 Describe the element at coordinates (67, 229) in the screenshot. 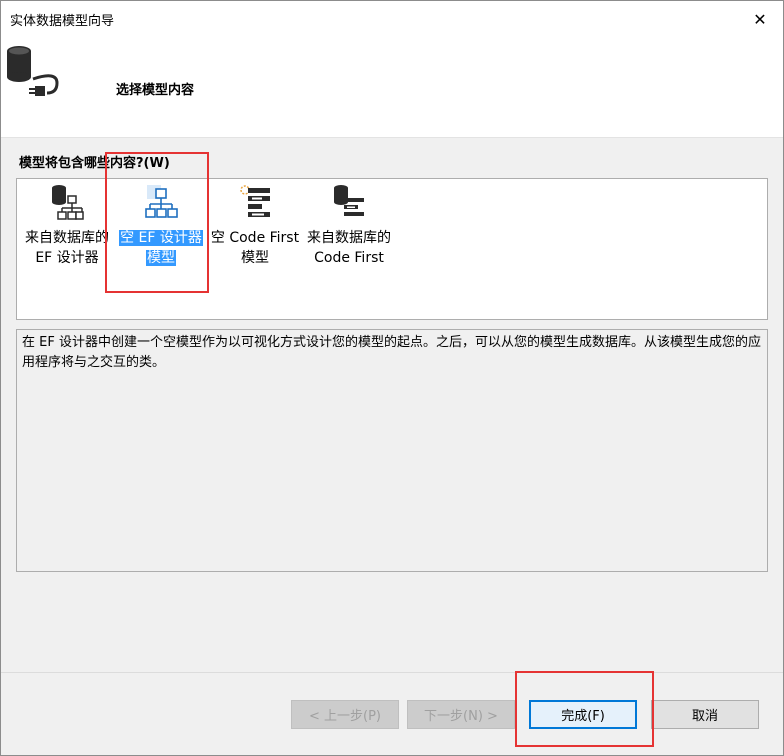

I see `list-item-ef-designer-from-database: 来自数据库的 EF 设计器` at that location.